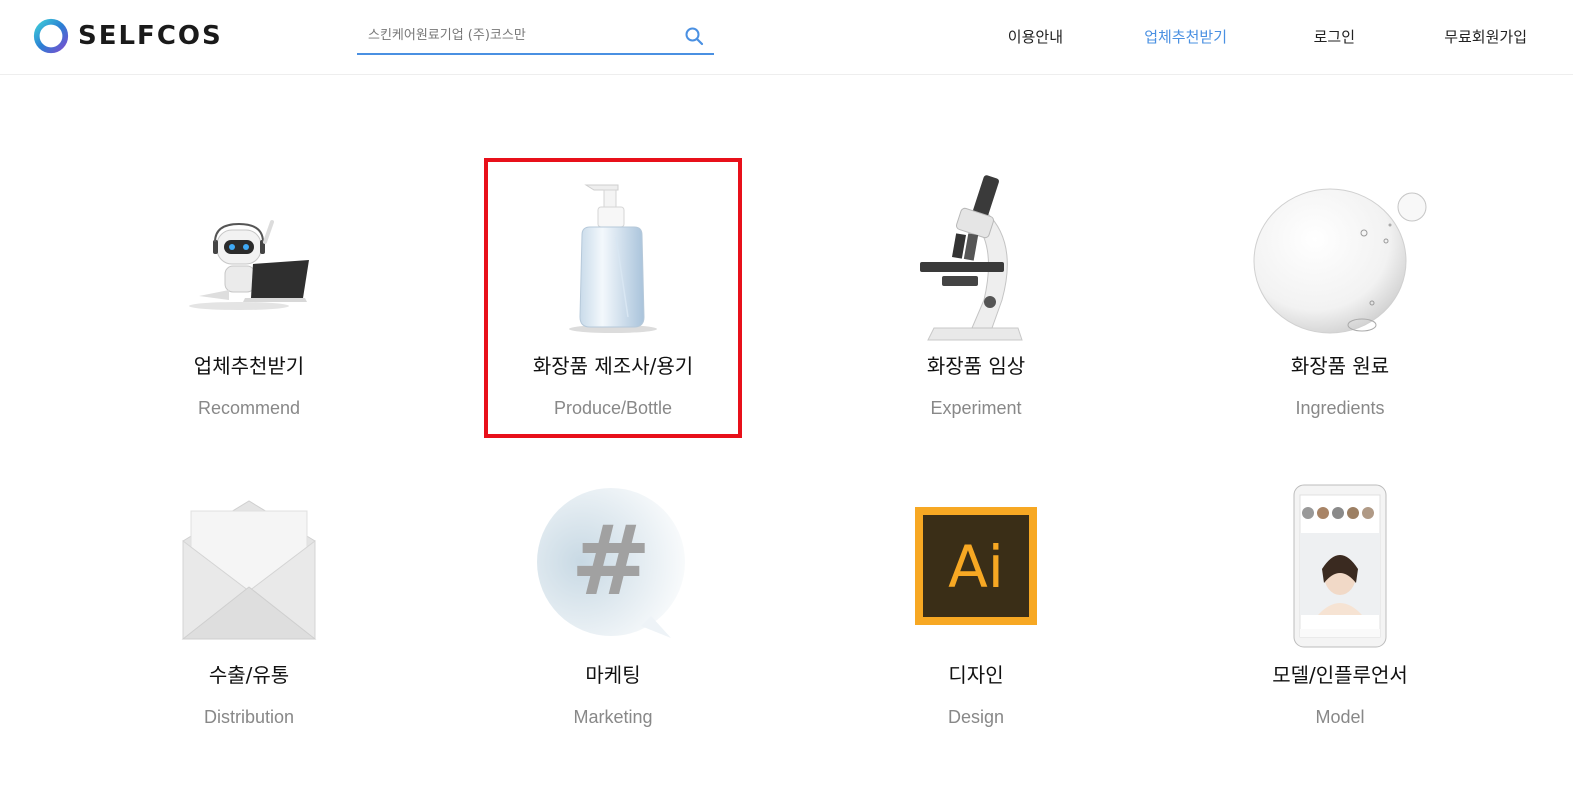 The image size is (1573, 812). Describe the element at coordinates (1185, 36) in the screenshot. I see `nav-recommend: 업체추천받기` at that location.